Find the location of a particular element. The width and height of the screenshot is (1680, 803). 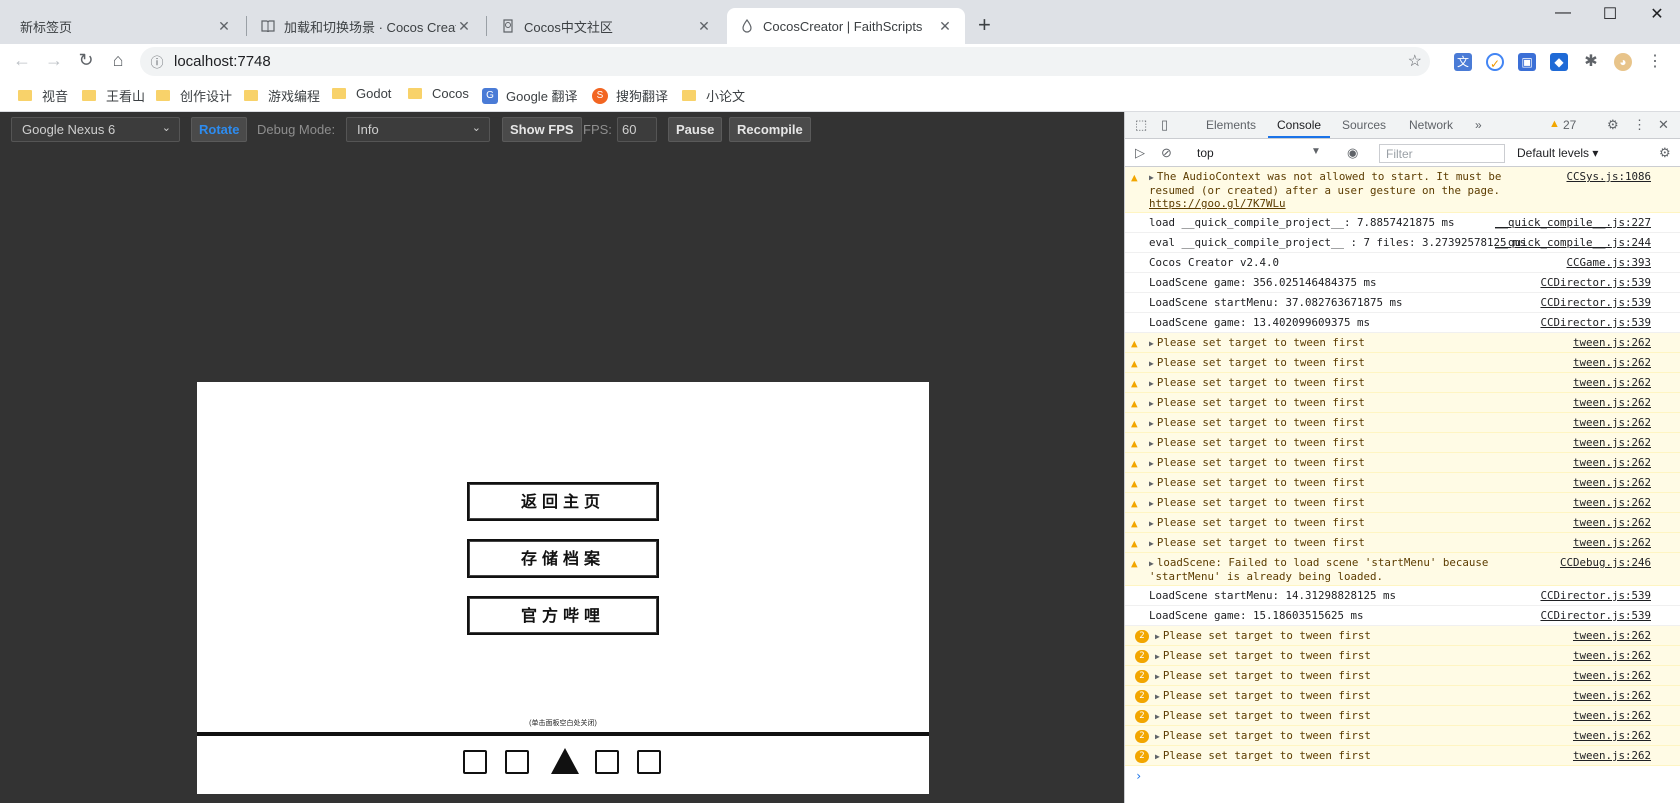

console-log-row: Cocos Creator v2.4.0 CCGame.js:393 is located at coordinates (1402, 263).